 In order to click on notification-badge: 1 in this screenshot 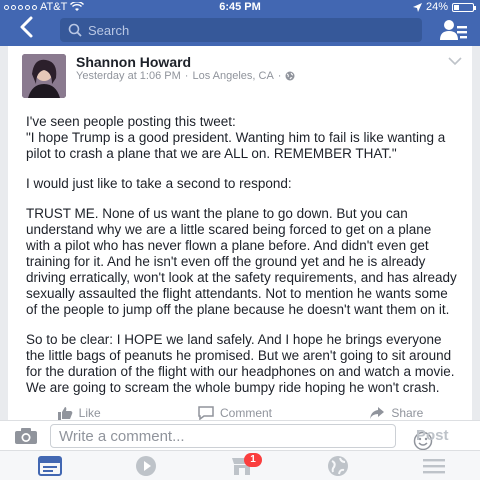, I will do `click(253, 460)`.